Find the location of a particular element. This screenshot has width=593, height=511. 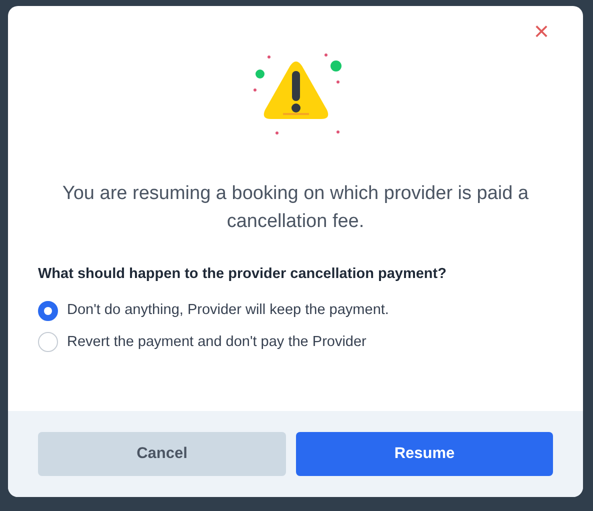

resume-button: Resume is located at coordinates (424, 454).